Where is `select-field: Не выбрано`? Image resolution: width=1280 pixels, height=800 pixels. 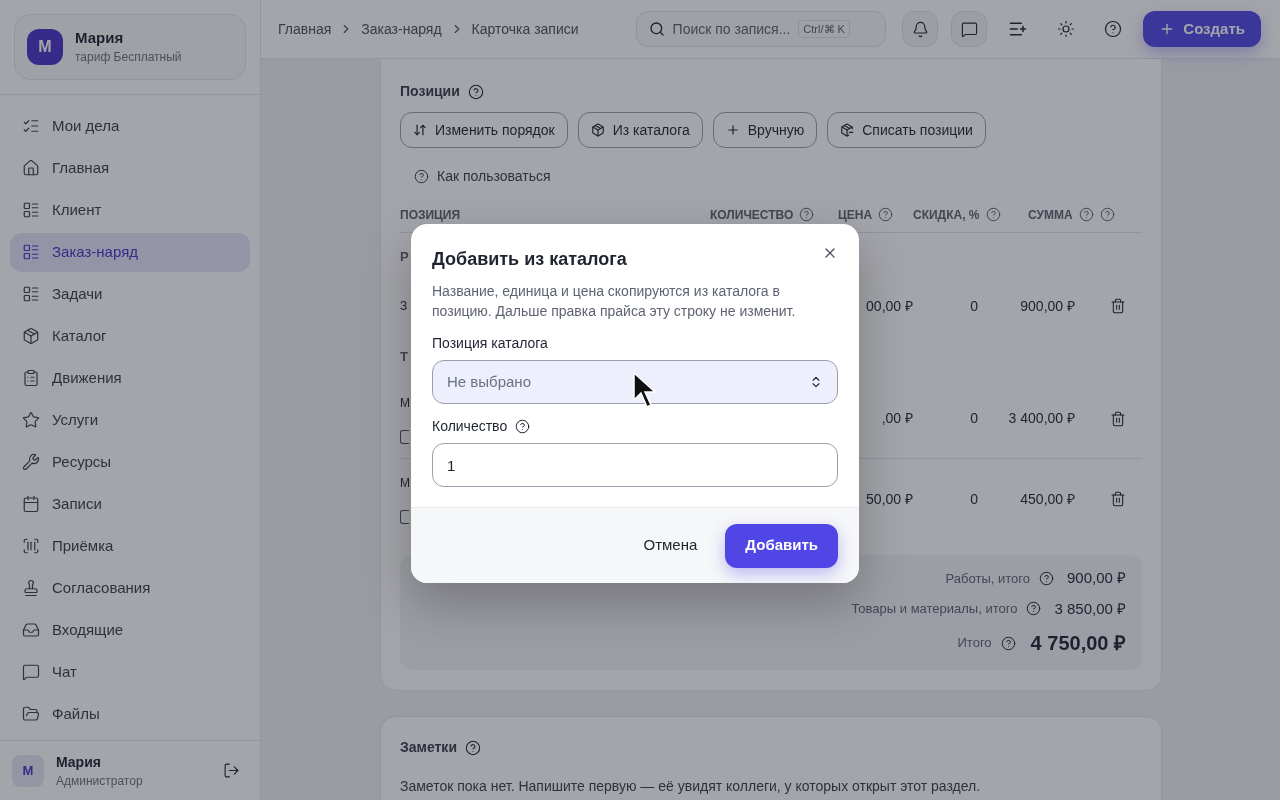
select-field: Не выбрано is located at coordinates (635, 382).